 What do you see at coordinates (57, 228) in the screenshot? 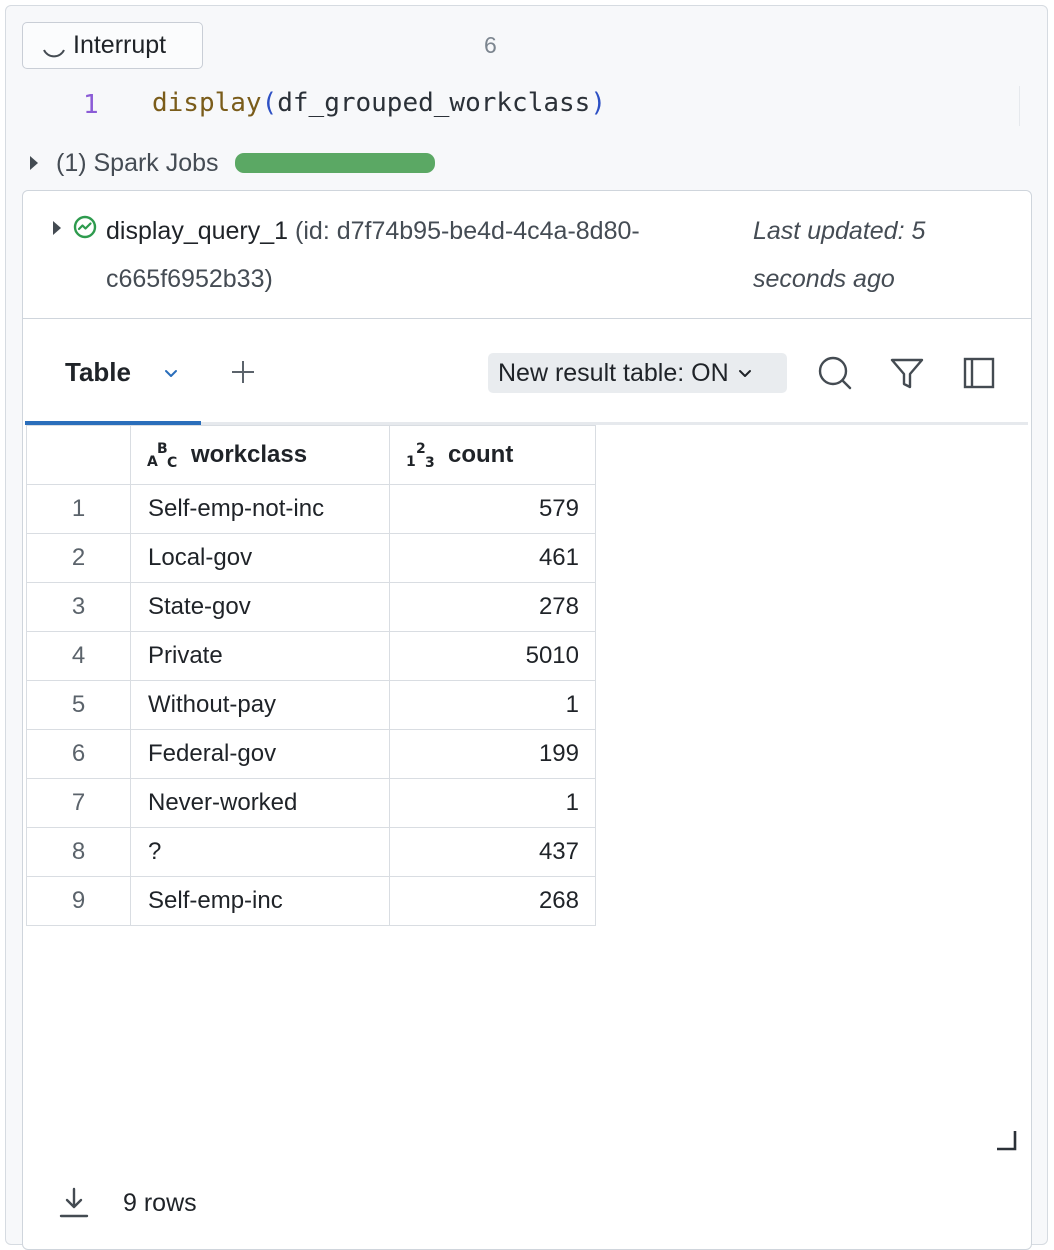
I see `expand-query-triangle-icon` at bounding box center [57, 228].